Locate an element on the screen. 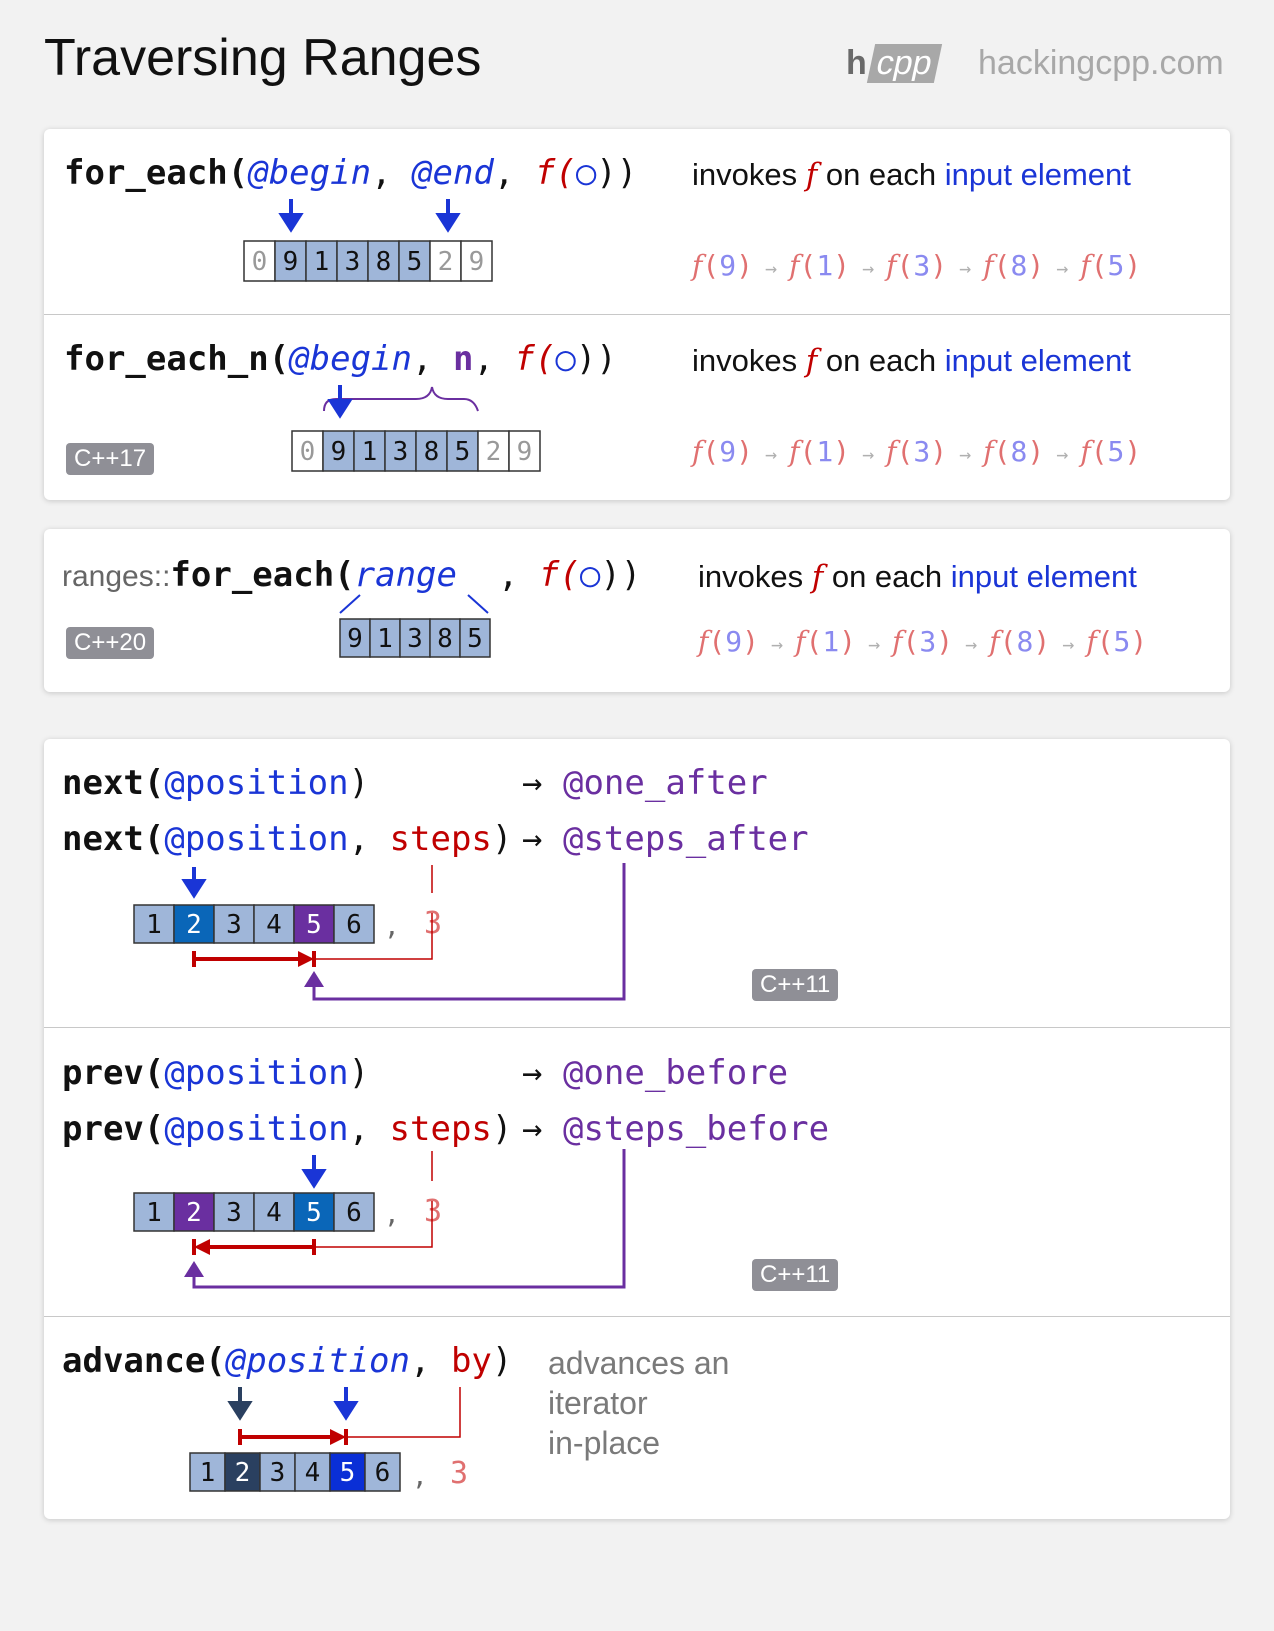 The height and width of the screenshot is (1631, 1274). ranges-call-chain: f(9) → f(1) → f(3) → f(8) → f(5) is located at coordinates (922, 641).